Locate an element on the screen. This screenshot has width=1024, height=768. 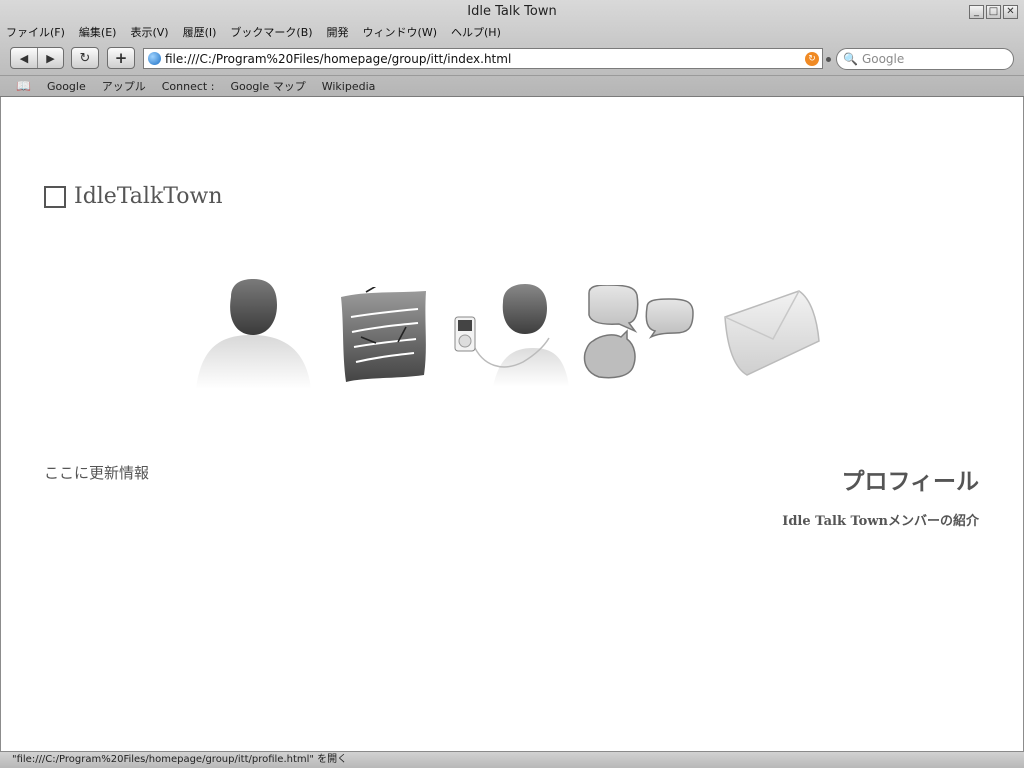
back-forward-group: ◀ ▶ is located at coordinates (37, 58).